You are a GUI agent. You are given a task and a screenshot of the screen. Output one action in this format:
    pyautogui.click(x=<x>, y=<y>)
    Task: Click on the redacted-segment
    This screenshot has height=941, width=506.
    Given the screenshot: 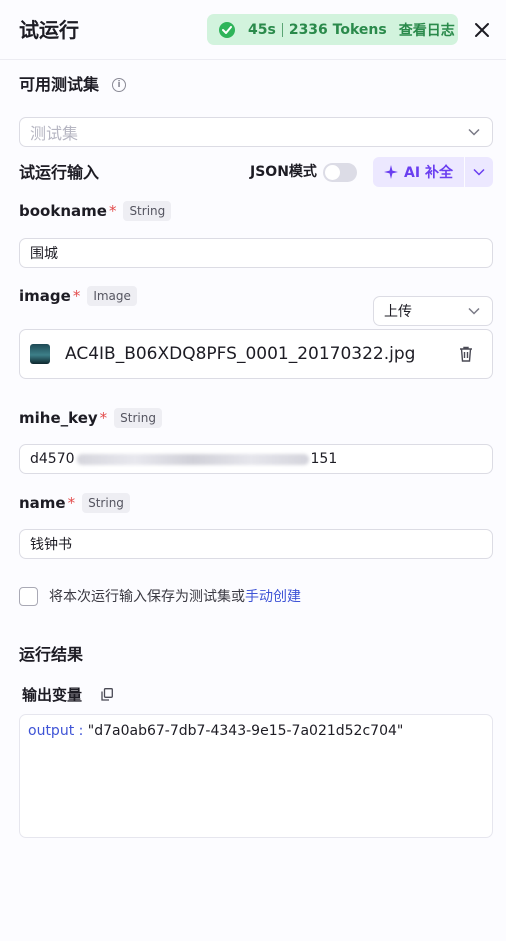 What is the action you would take?
    pyautogui.click(x=192, y=459)
    